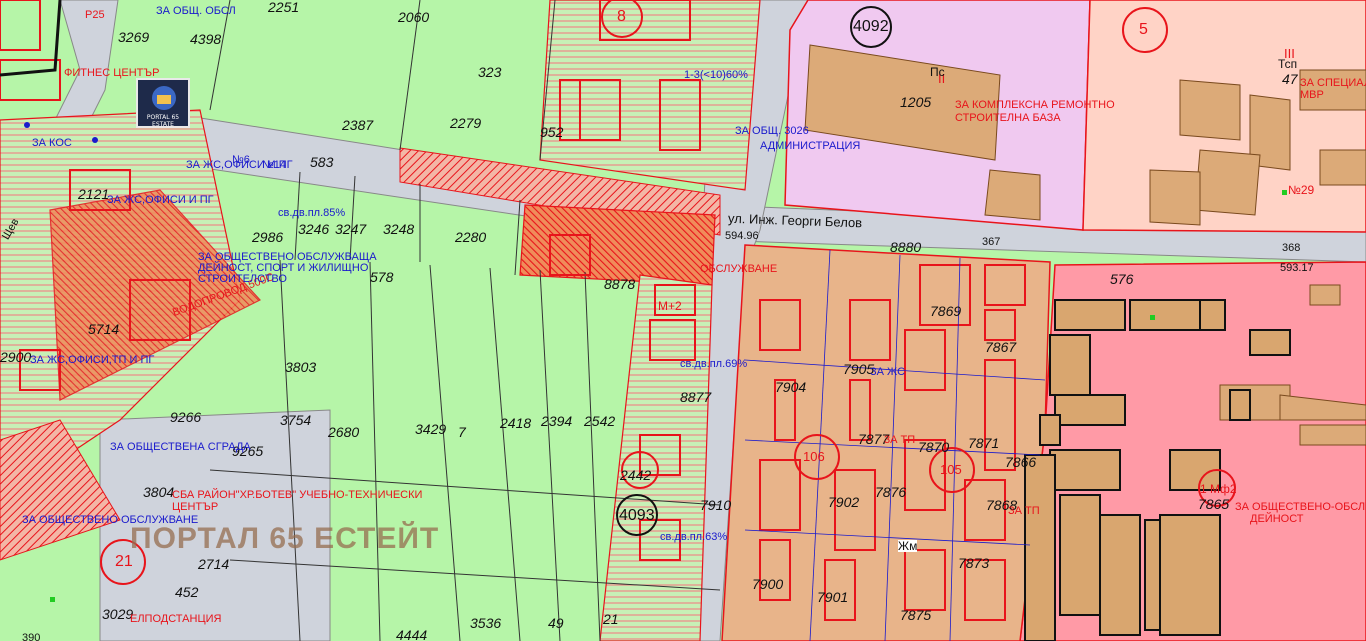 Image resolution: width=1366 pixels, height=641 pixels. What do you see at coordinates (1143, 29) in the screenshot?
I see `zone-label: 5` at bounding box center [1143, 29].